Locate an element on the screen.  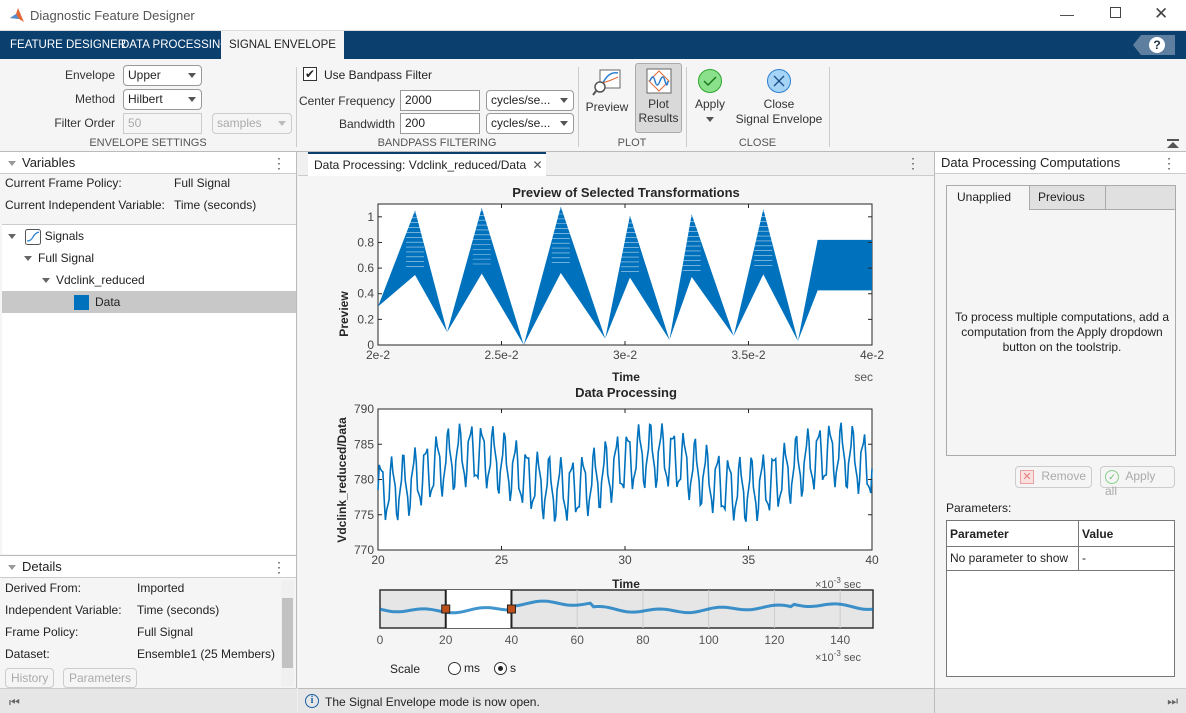
remove-icon: ✕ is located at coordinates (1027, 476).